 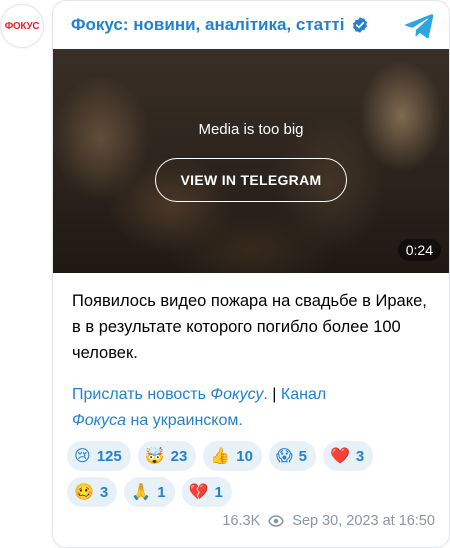 I want to click on reactions-row: 🥴 3 🙏 1 💔 1, so click(x=253, y=492).